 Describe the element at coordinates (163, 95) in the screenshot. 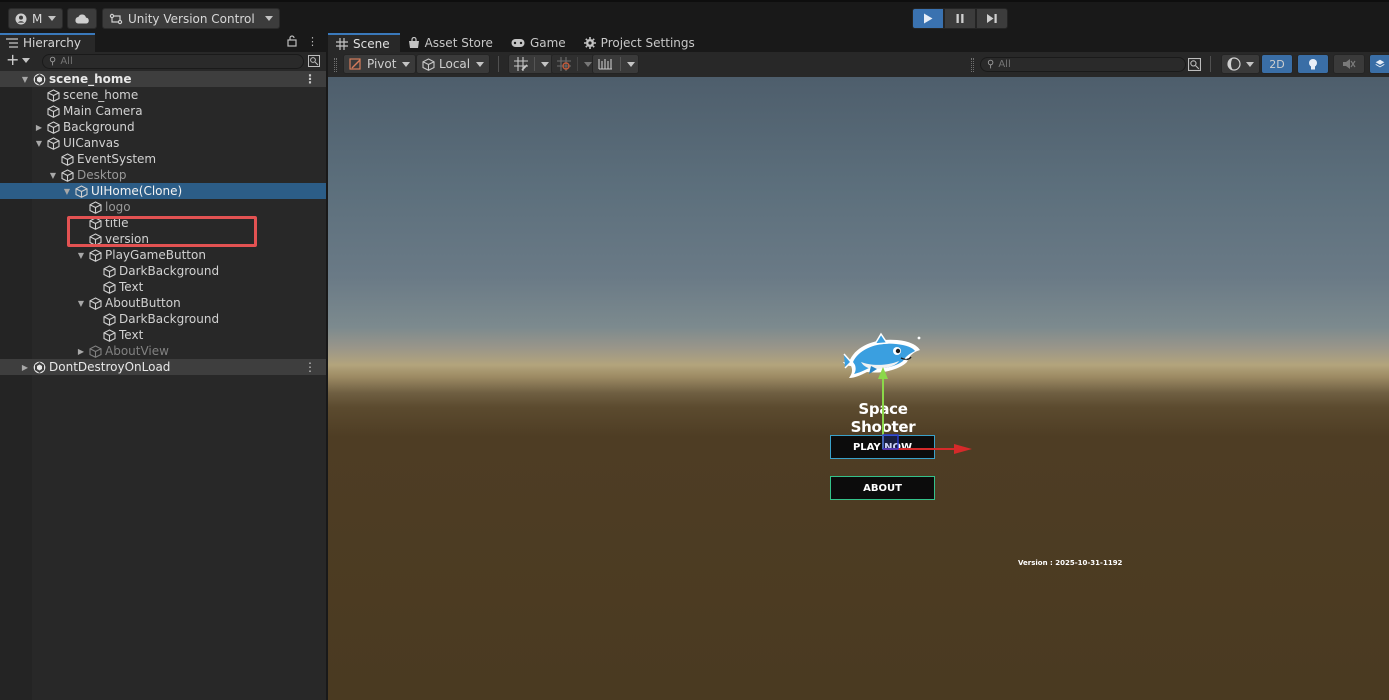

I see `hierarchy-row: scene_home` at that location.